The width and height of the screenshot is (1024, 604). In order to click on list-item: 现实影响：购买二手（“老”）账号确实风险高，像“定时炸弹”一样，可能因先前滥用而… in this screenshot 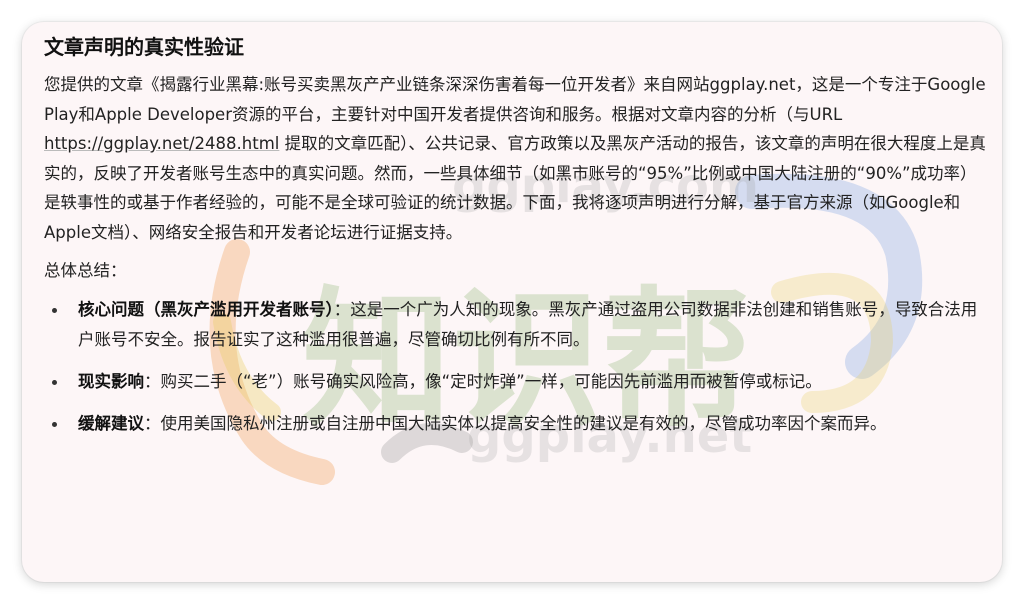, I will do `click(517, 382)`.